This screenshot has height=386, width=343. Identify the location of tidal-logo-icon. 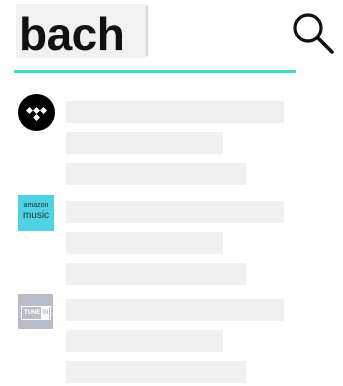
(36, 112).